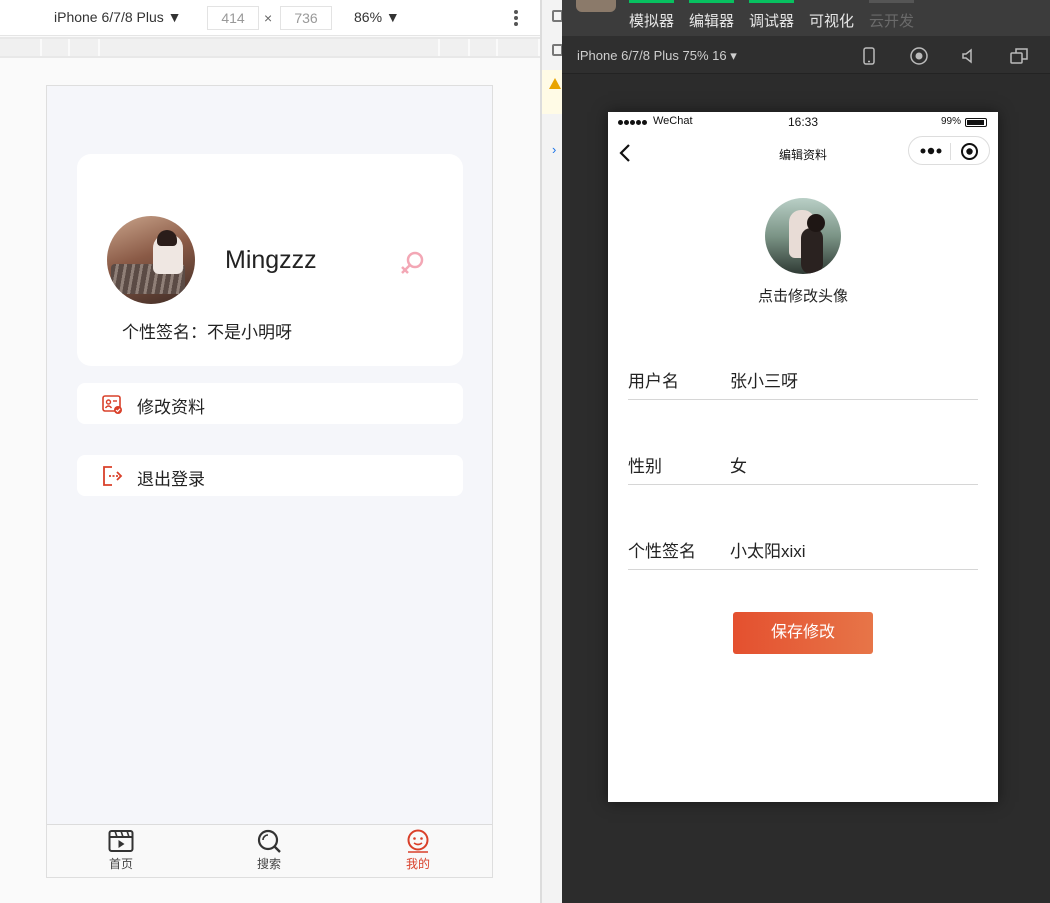 This screenshot has height=903, width=1050. What do you see at coordinates (803, 153) in the screenshot?
I see `navigation-bar: 编辑资料` at bounding box center [803, 153].